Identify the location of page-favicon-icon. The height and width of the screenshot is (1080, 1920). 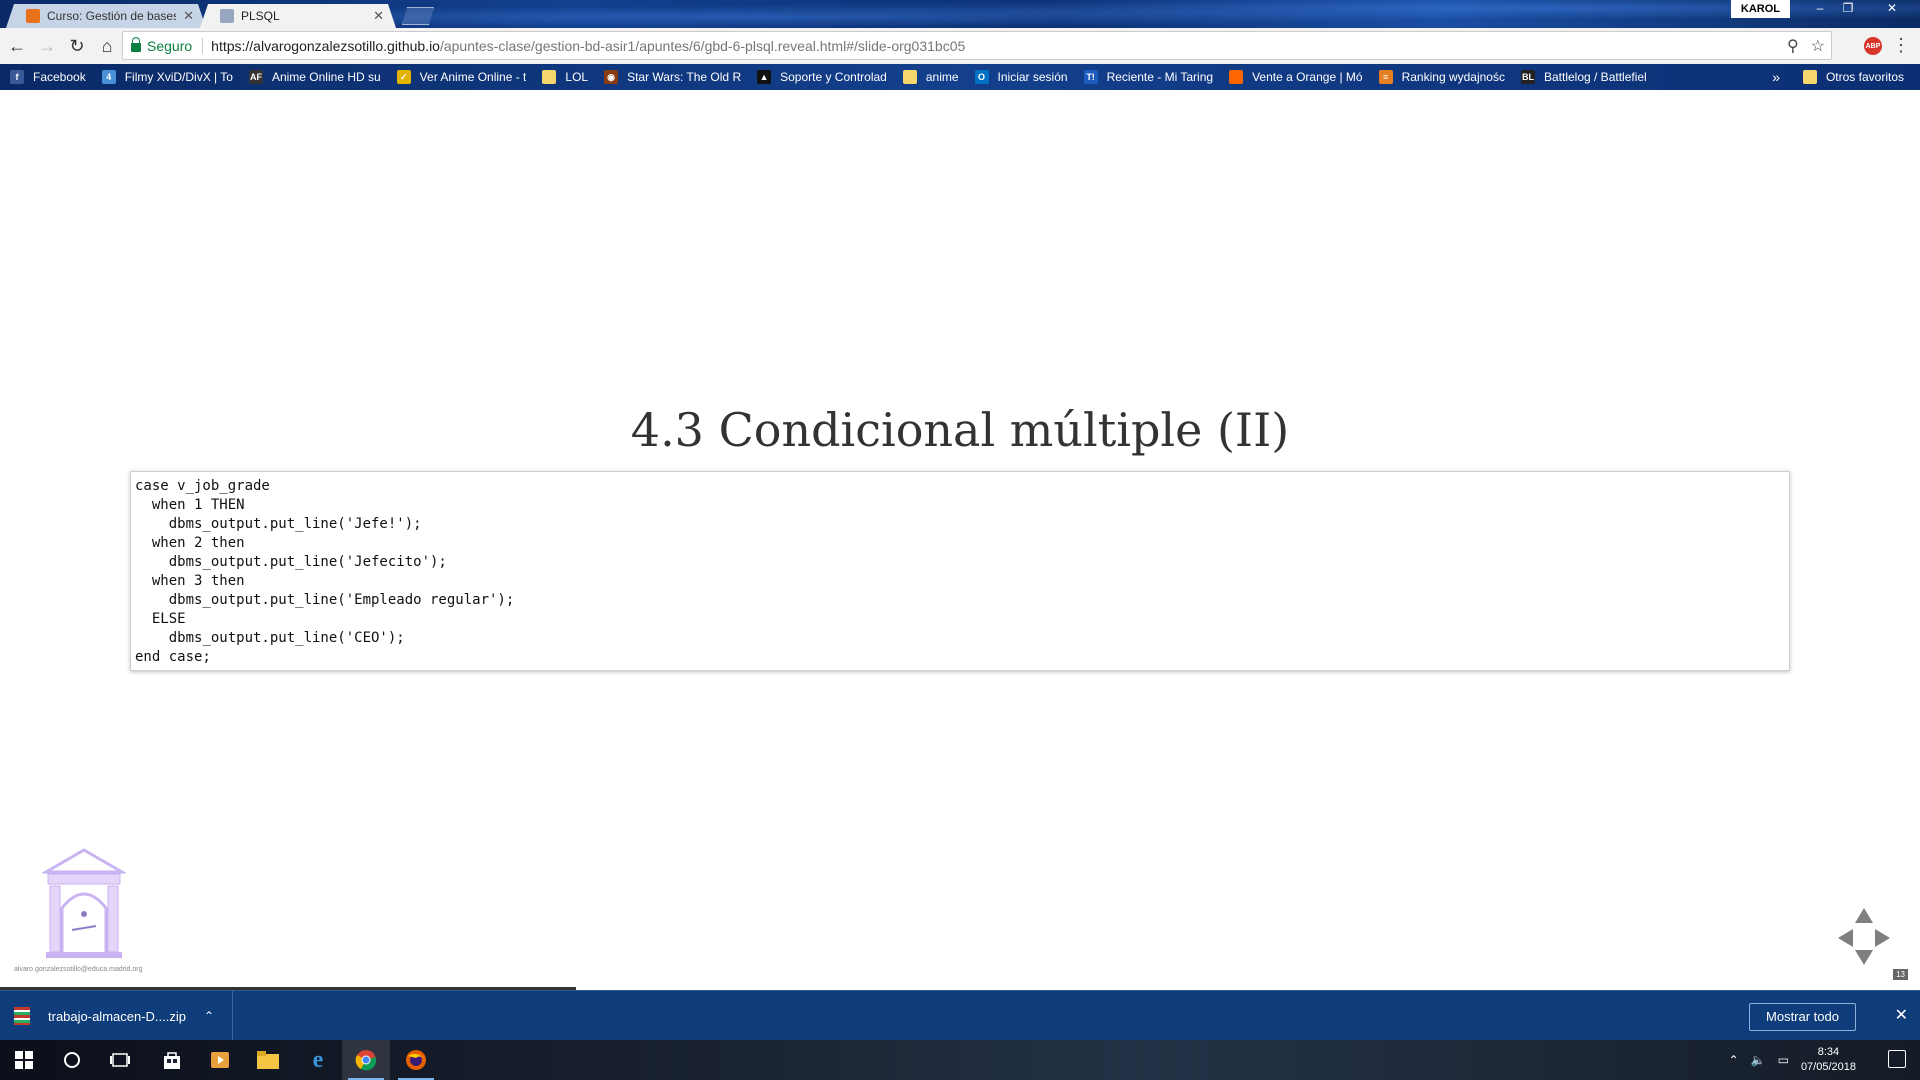
(227, 16).